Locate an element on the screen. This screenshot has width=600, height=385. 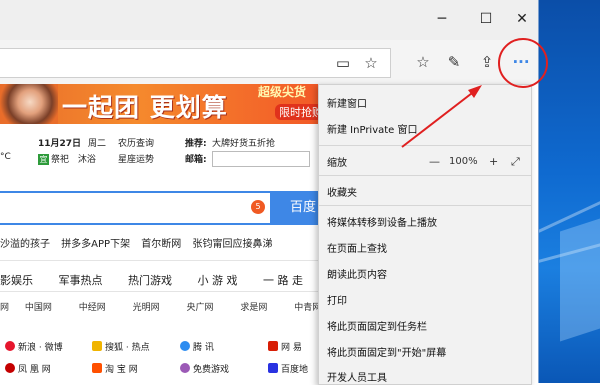
menu-find: 在页面上查找 is located at coordinates (357, 247).